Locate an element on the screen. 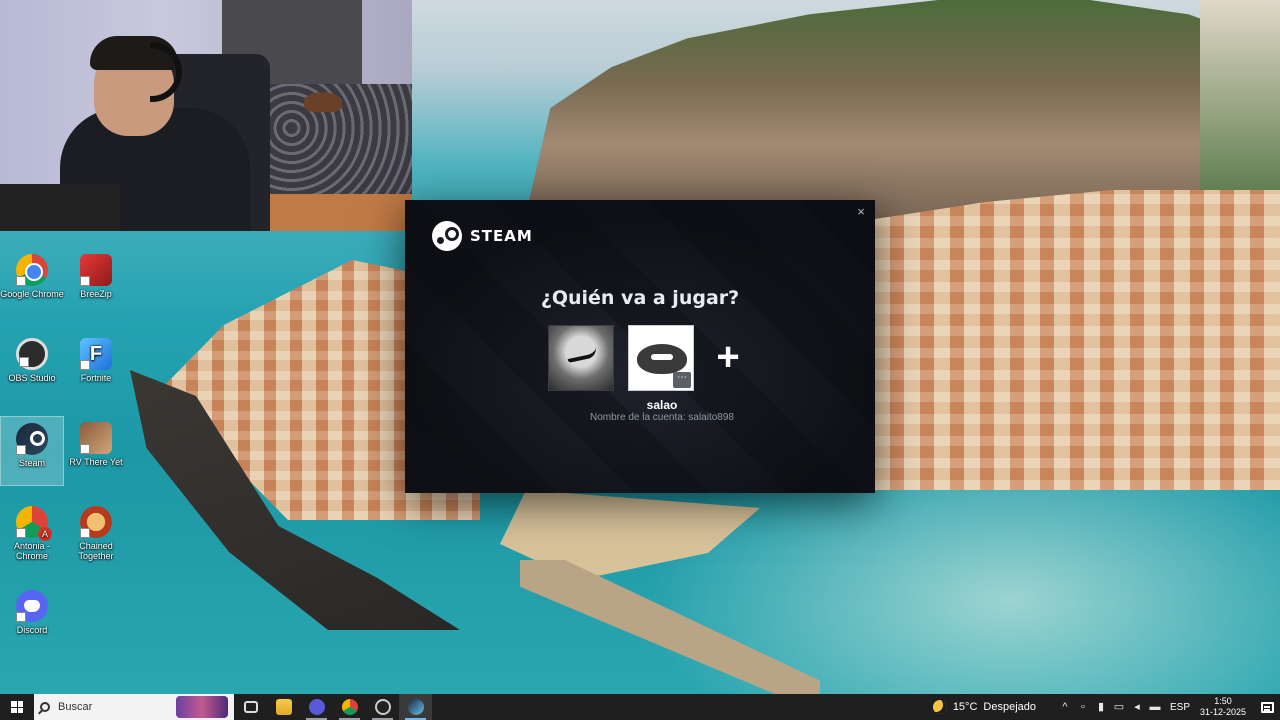 This screenshot has width=1280, height=720. taskbar-app-obs-blue is located at coordinates (316, 707).